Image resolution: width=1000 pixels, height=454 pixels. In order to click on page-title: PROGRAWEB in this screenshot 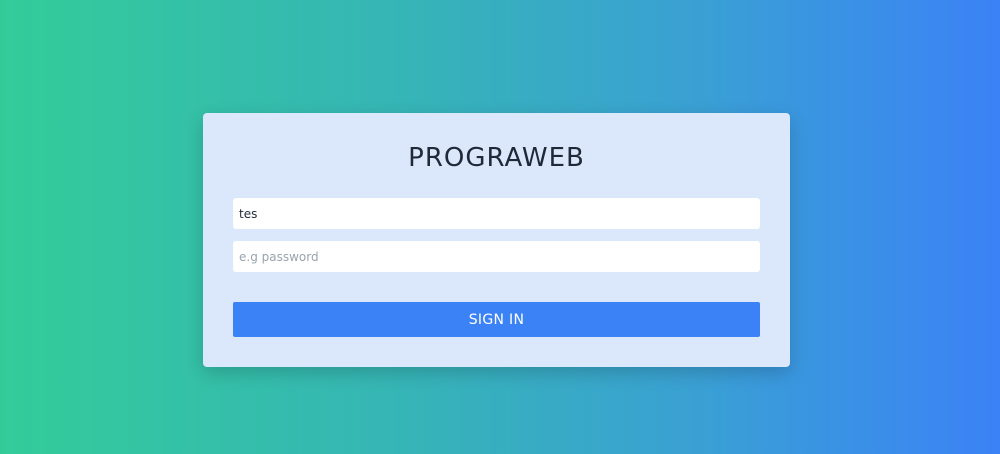, I will do `click(496, 158)`.